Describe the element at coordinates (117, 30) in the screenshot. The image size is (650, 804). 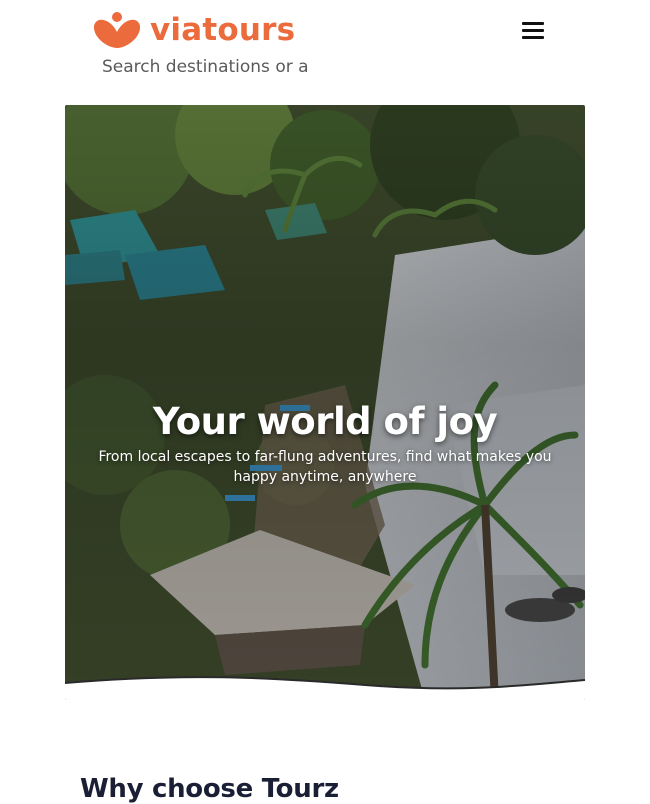
I see `logo-icon` at that location.